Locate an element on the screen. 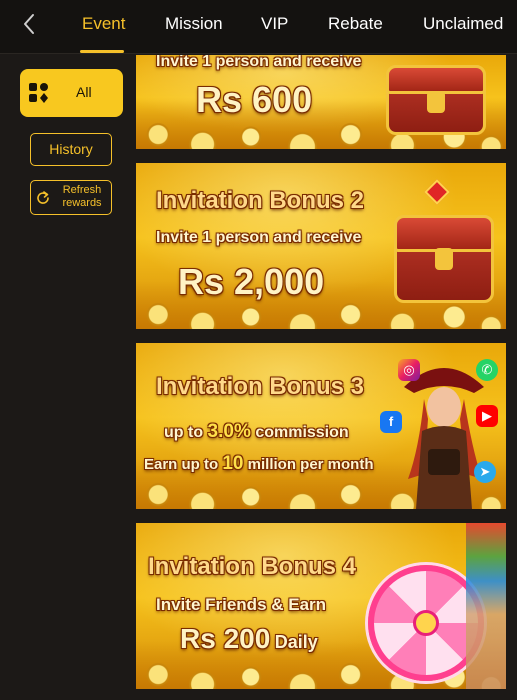 Image resolution: width=517 pixels, height=700 pixels. chevron-left-icon is located at coordinates (30, 24).